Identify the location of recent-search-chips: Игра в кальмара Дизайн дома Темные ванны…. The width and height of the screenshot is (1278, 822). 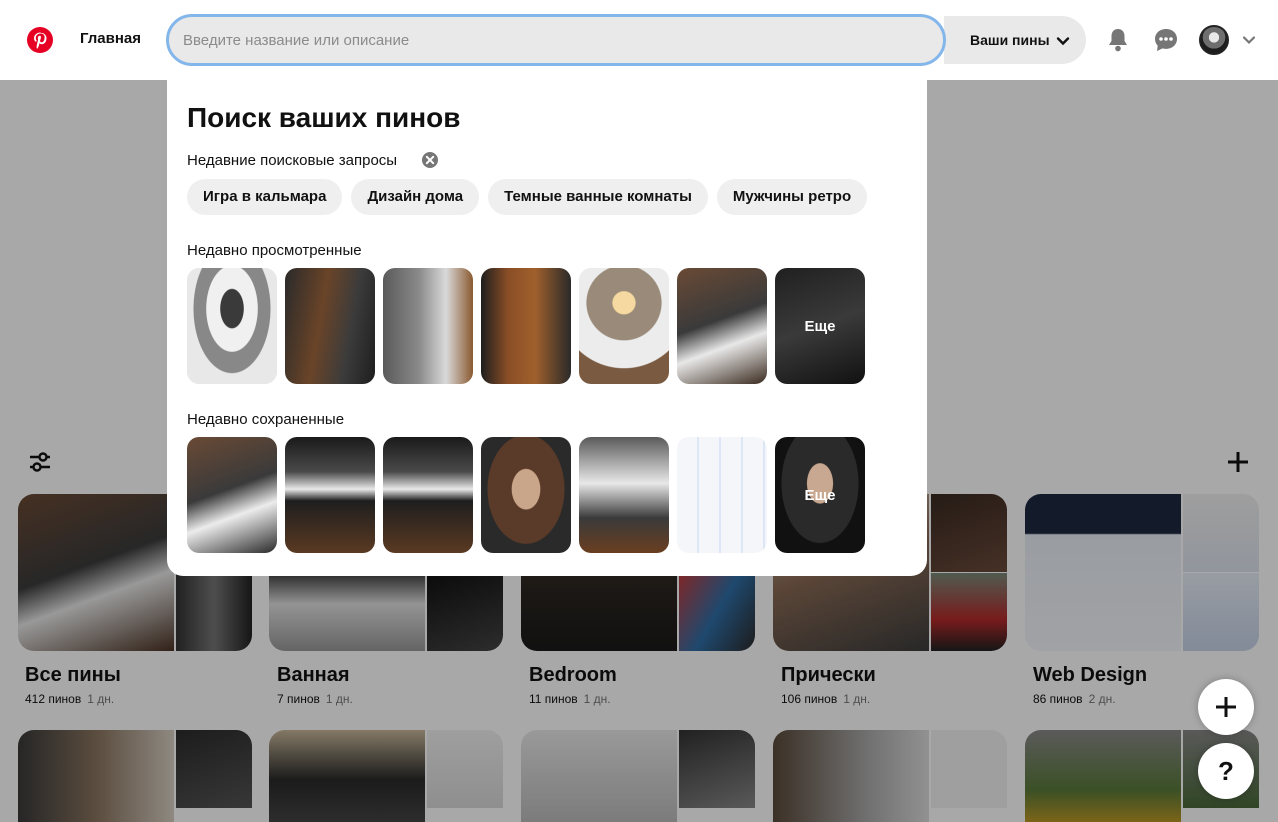
(527, 197).